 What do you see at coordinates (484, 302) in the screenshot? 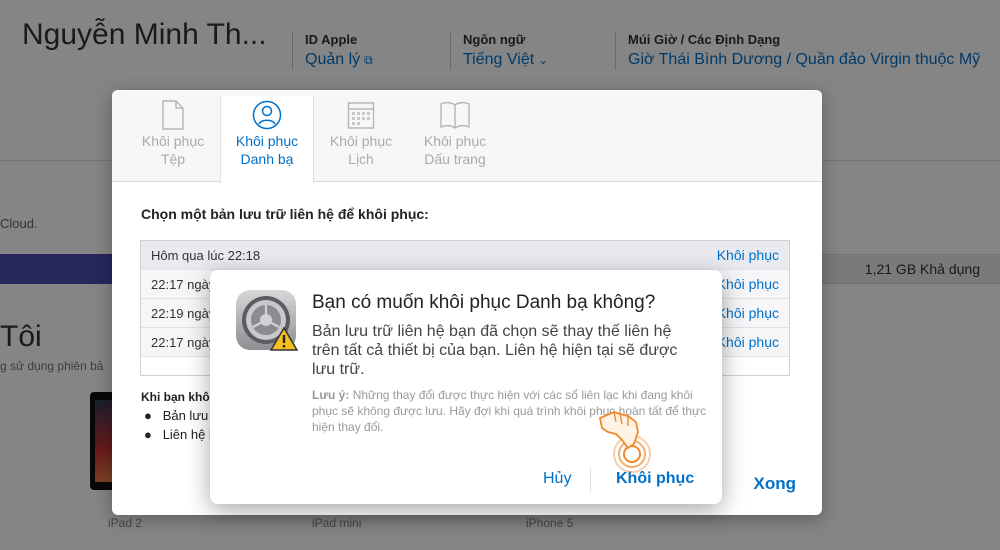
I see `dialog-title: Bạn có muốn khôi phục Danh bạ không?` at bounding box center [484, 302].